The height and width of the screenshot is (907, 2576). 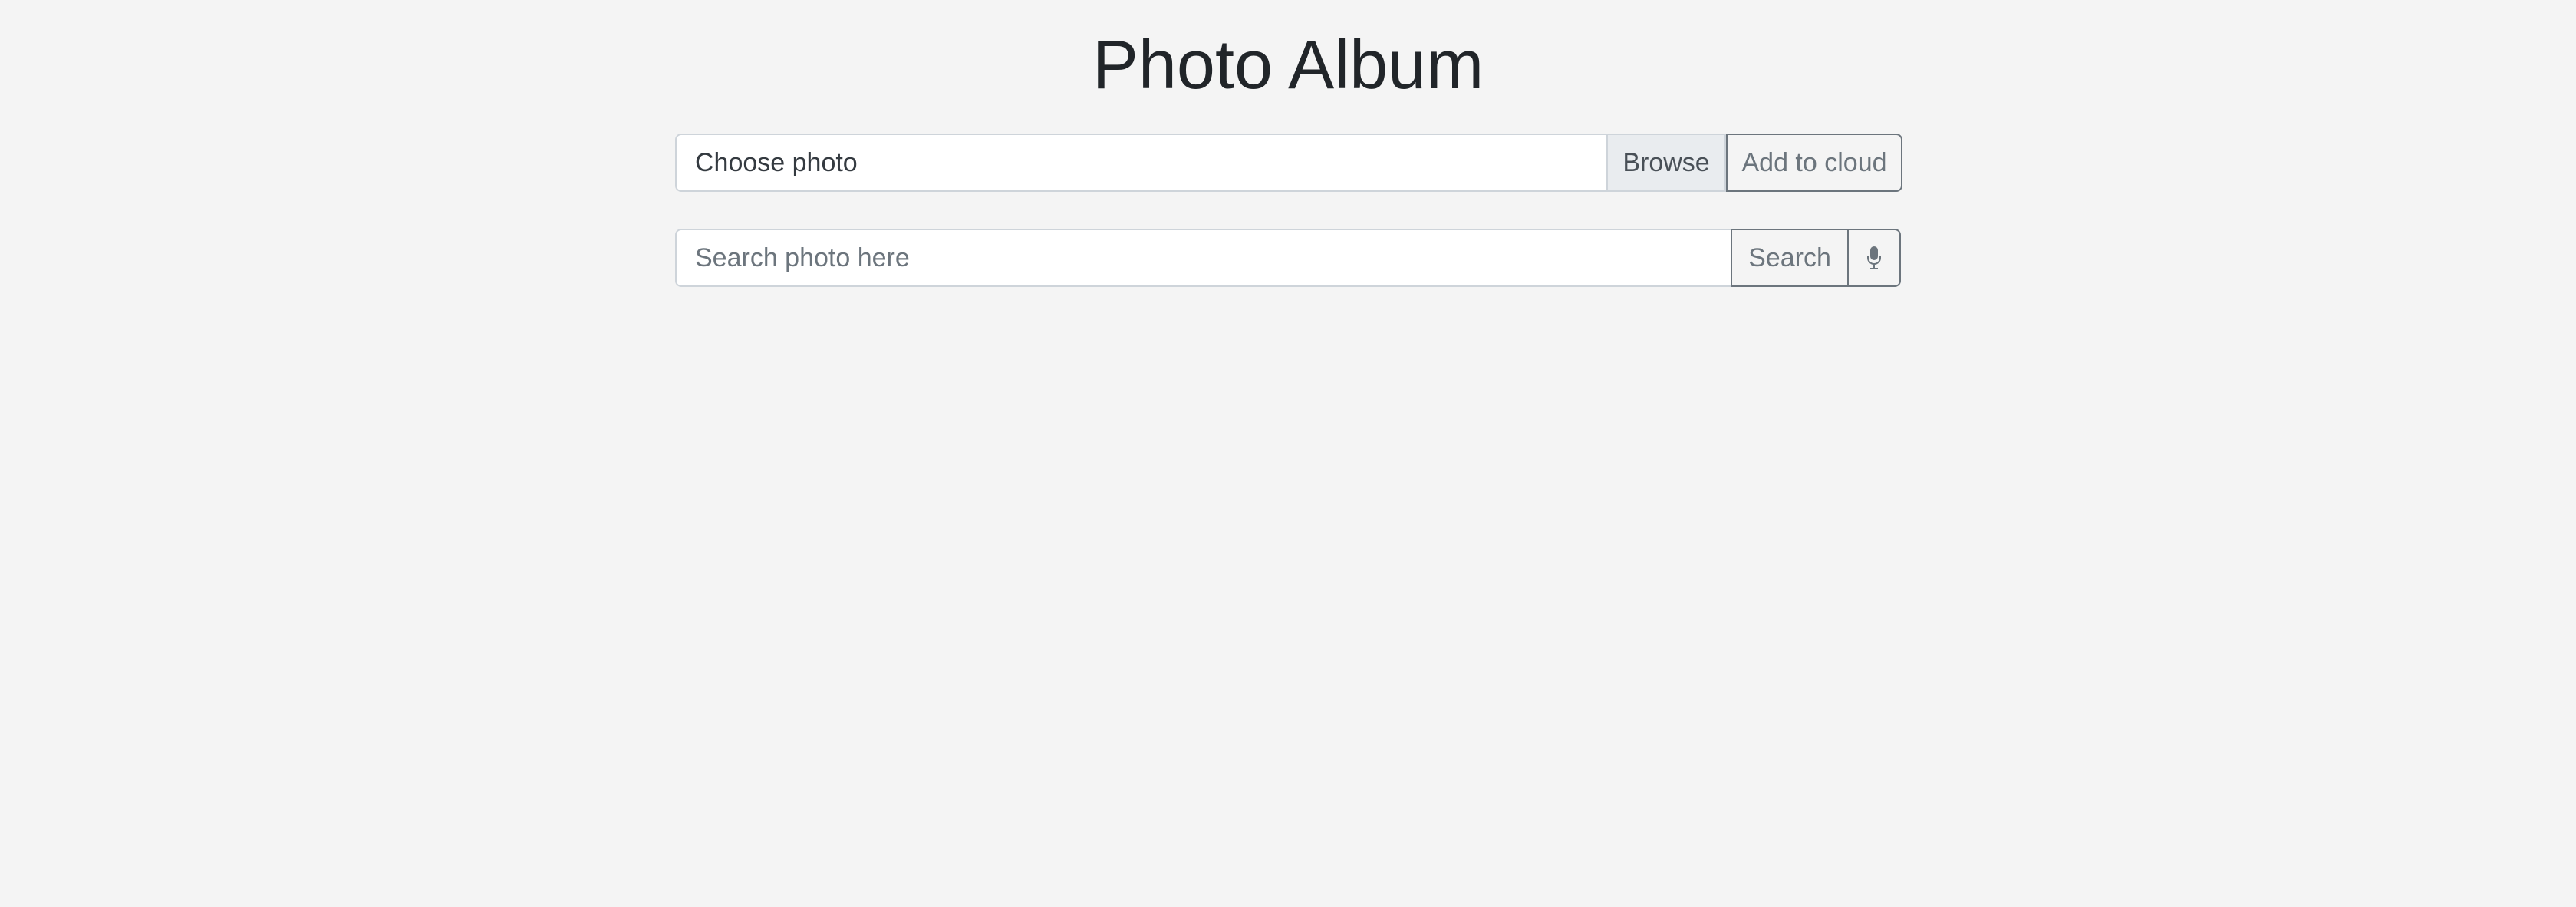 I want to click on voice-search-button, so click(x=1874, y=258).